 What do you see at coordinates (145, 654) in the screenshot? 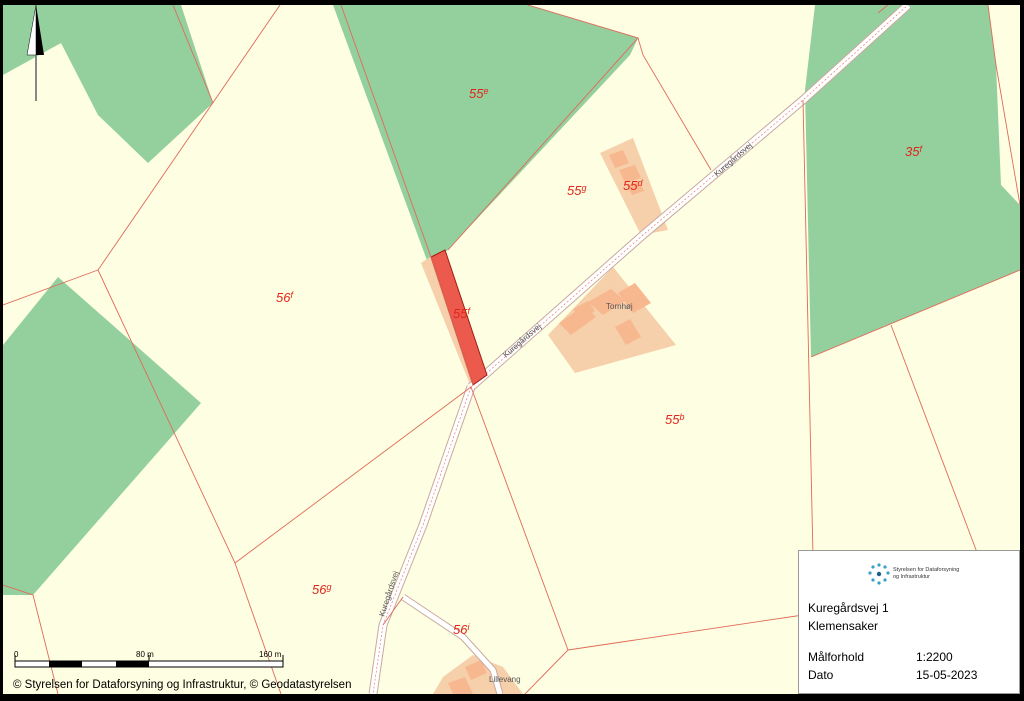
I see `scale-label-80m: 80 m` at bounding box center [145, 654].